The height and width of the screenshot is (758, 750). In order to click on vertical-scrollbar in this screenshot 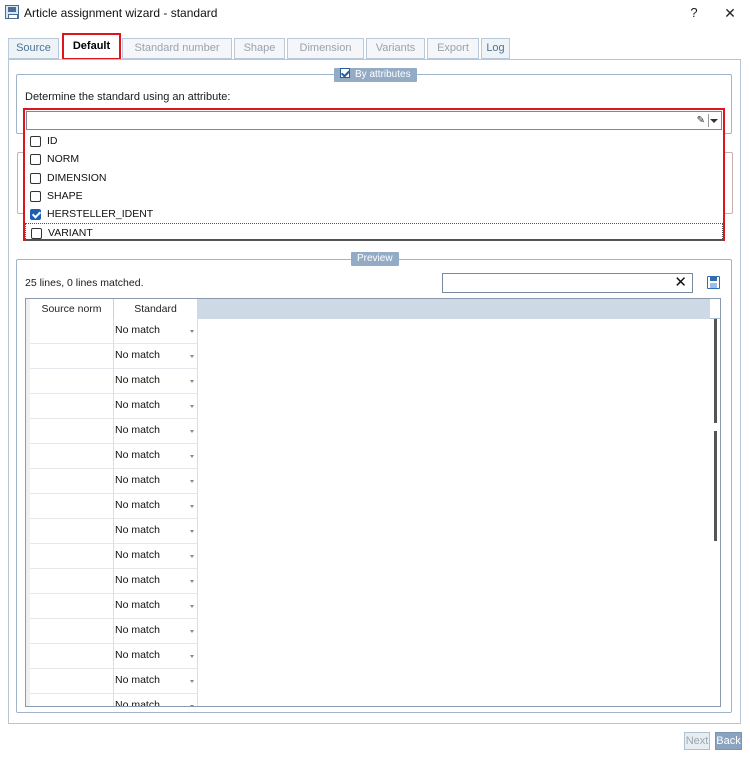, I will do `click(716, 512)`.